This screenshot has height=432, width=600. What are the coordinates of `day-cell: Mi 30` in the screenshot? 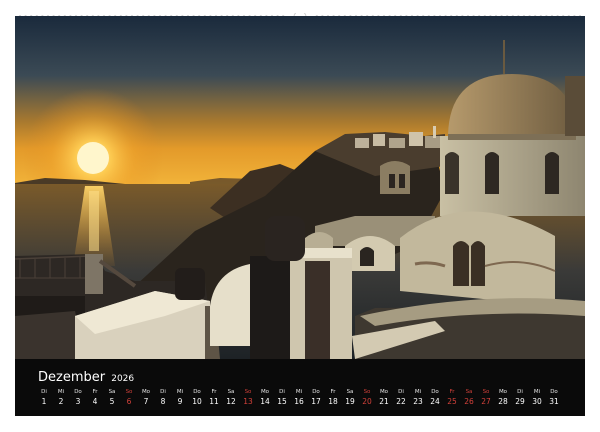 It's located at (537, 398).